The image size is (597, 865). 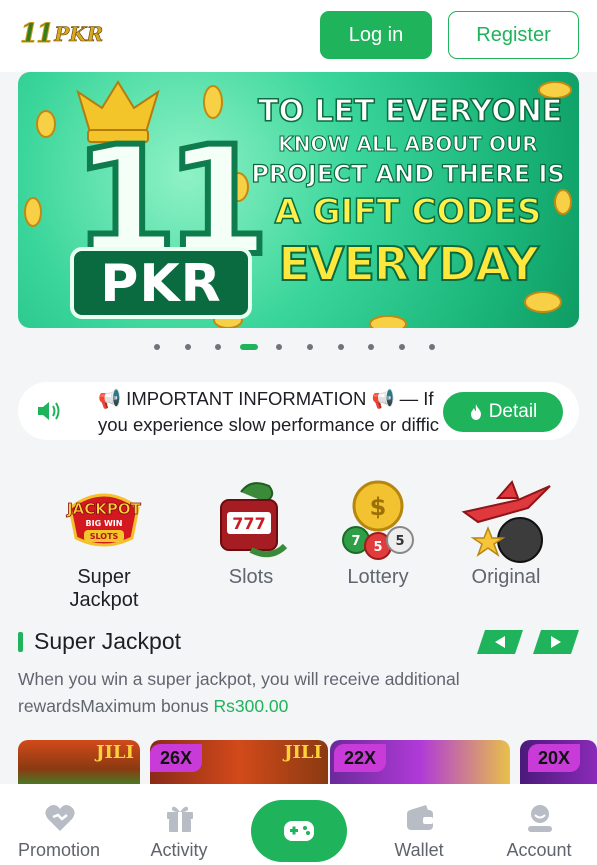 I want to click on gamepad-icon, so click(x=299, y=831).